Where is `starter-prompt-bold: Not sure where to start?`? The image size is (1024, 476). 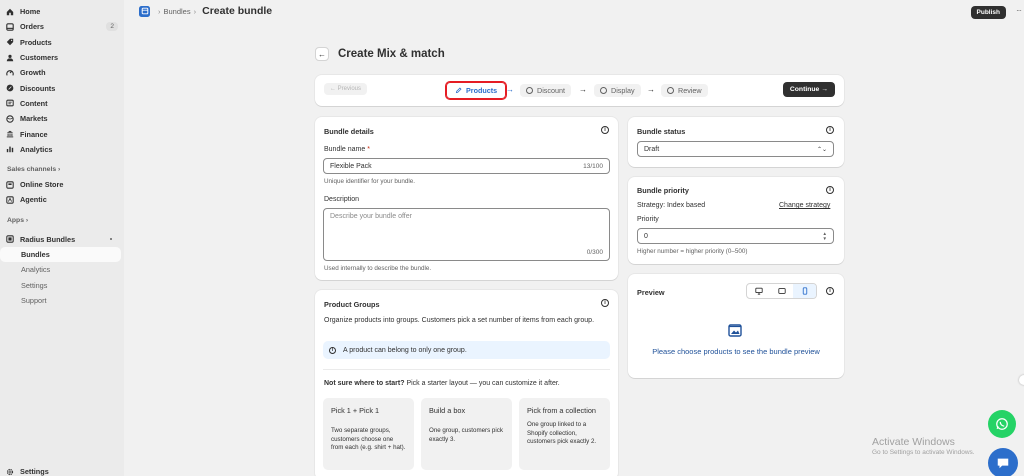
starter-prompt-bold: Not sure where to start? is located at coordinates (364, 383).